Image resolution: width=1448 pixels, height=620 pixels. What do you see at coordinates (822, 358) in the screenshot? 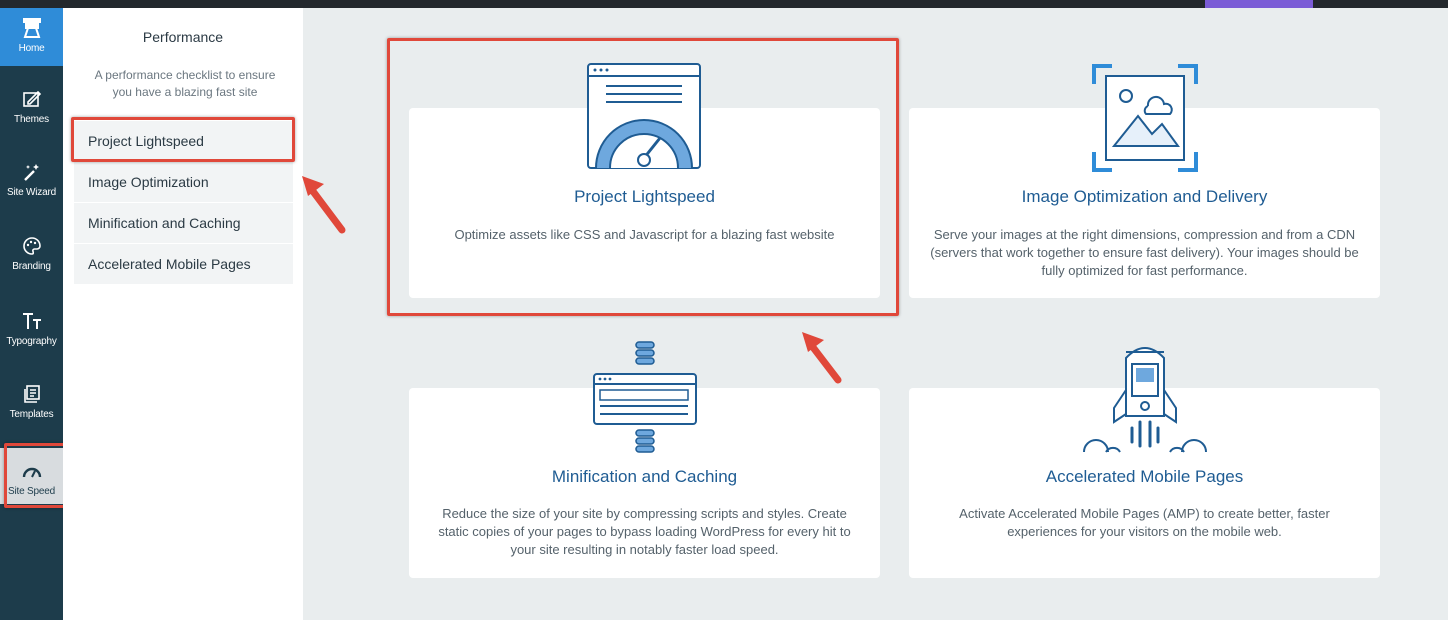
I see `annotation-arrow-card` at bounding box center [822, 358].